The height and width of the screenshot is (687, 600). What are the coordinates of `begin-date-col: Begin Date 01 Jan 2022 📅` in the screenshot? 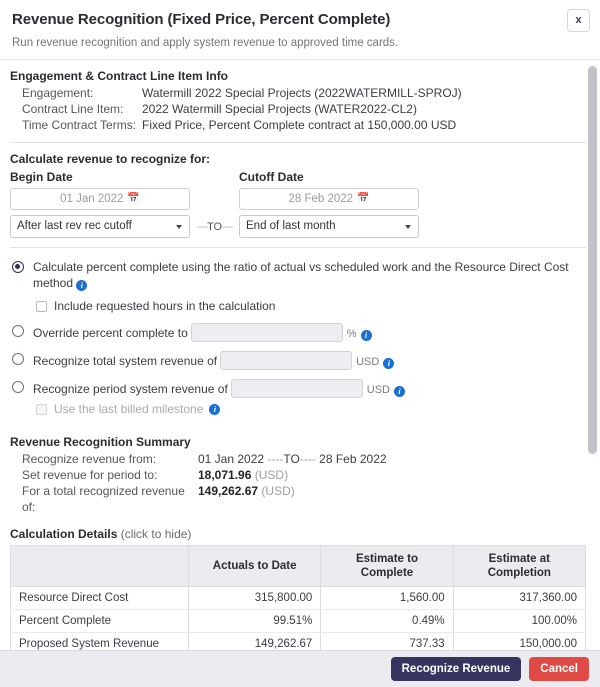 It's located at (100, 190).